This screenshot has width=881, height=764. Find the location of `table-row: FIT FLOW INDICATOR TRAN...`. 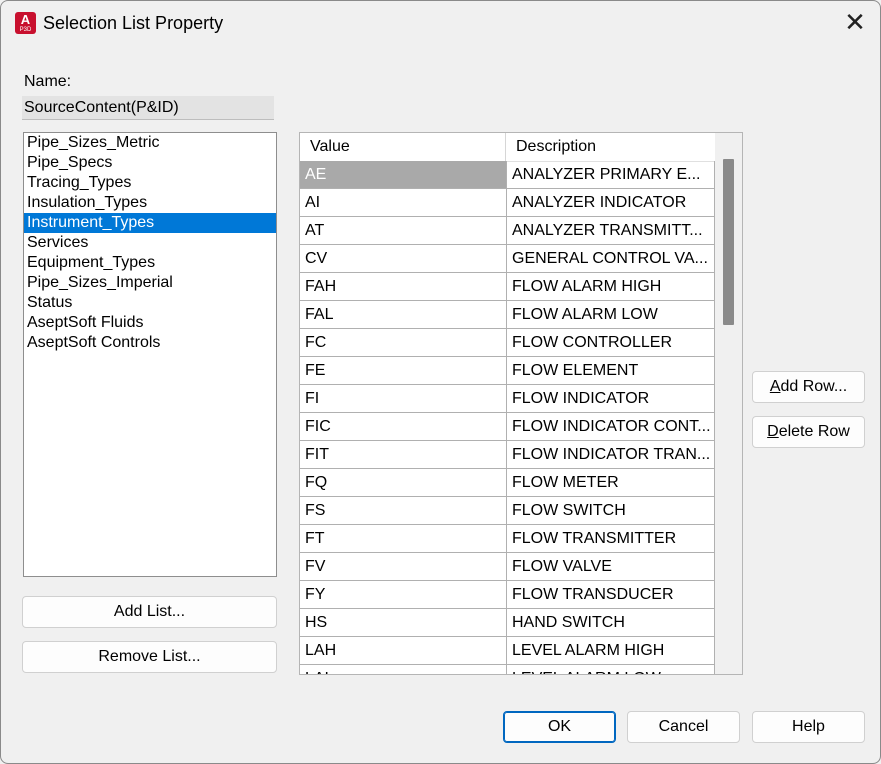

table-row: FIT FLOW INDICATOR TRAN... is located at coordinates (507, 455).